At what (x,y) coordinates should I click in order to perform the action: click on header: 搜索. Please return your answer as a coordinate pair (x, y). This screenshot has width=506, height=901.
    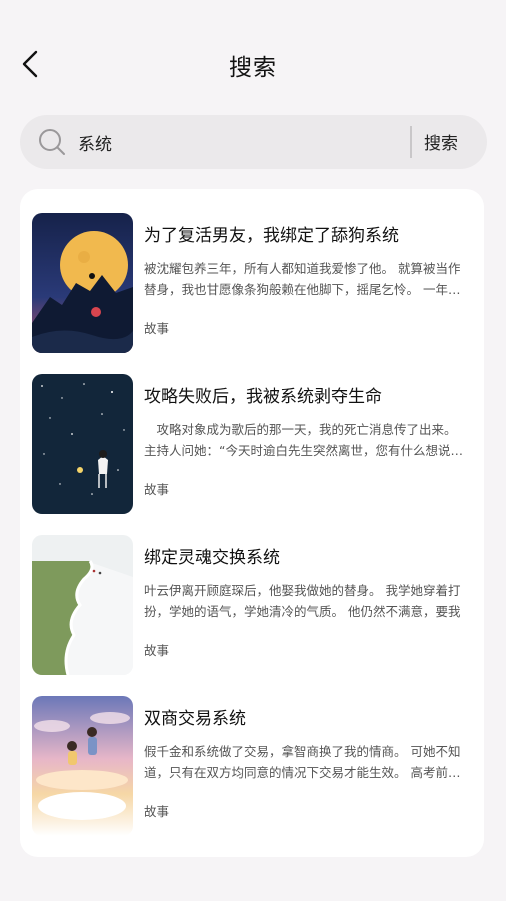
    Looking at the image, I should click on (253, 60).